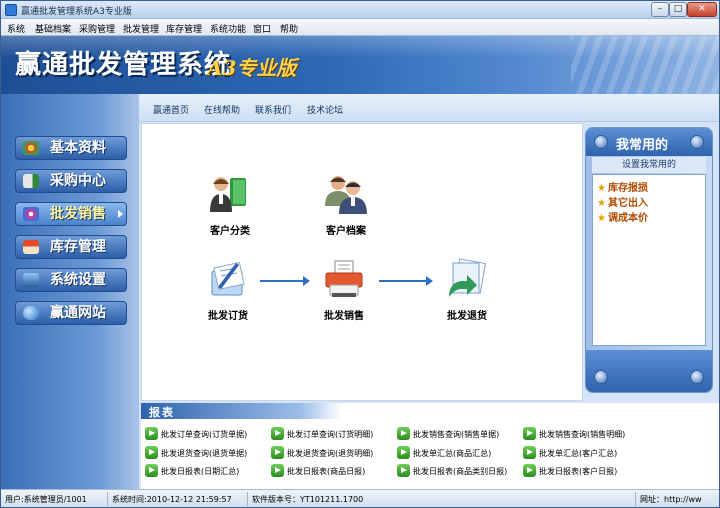 This screenshot has height=508, width=720. What do you see at coordinates (31, 313) in the screenshot?
I see `globe-icon` at bounding box center [31, 313].